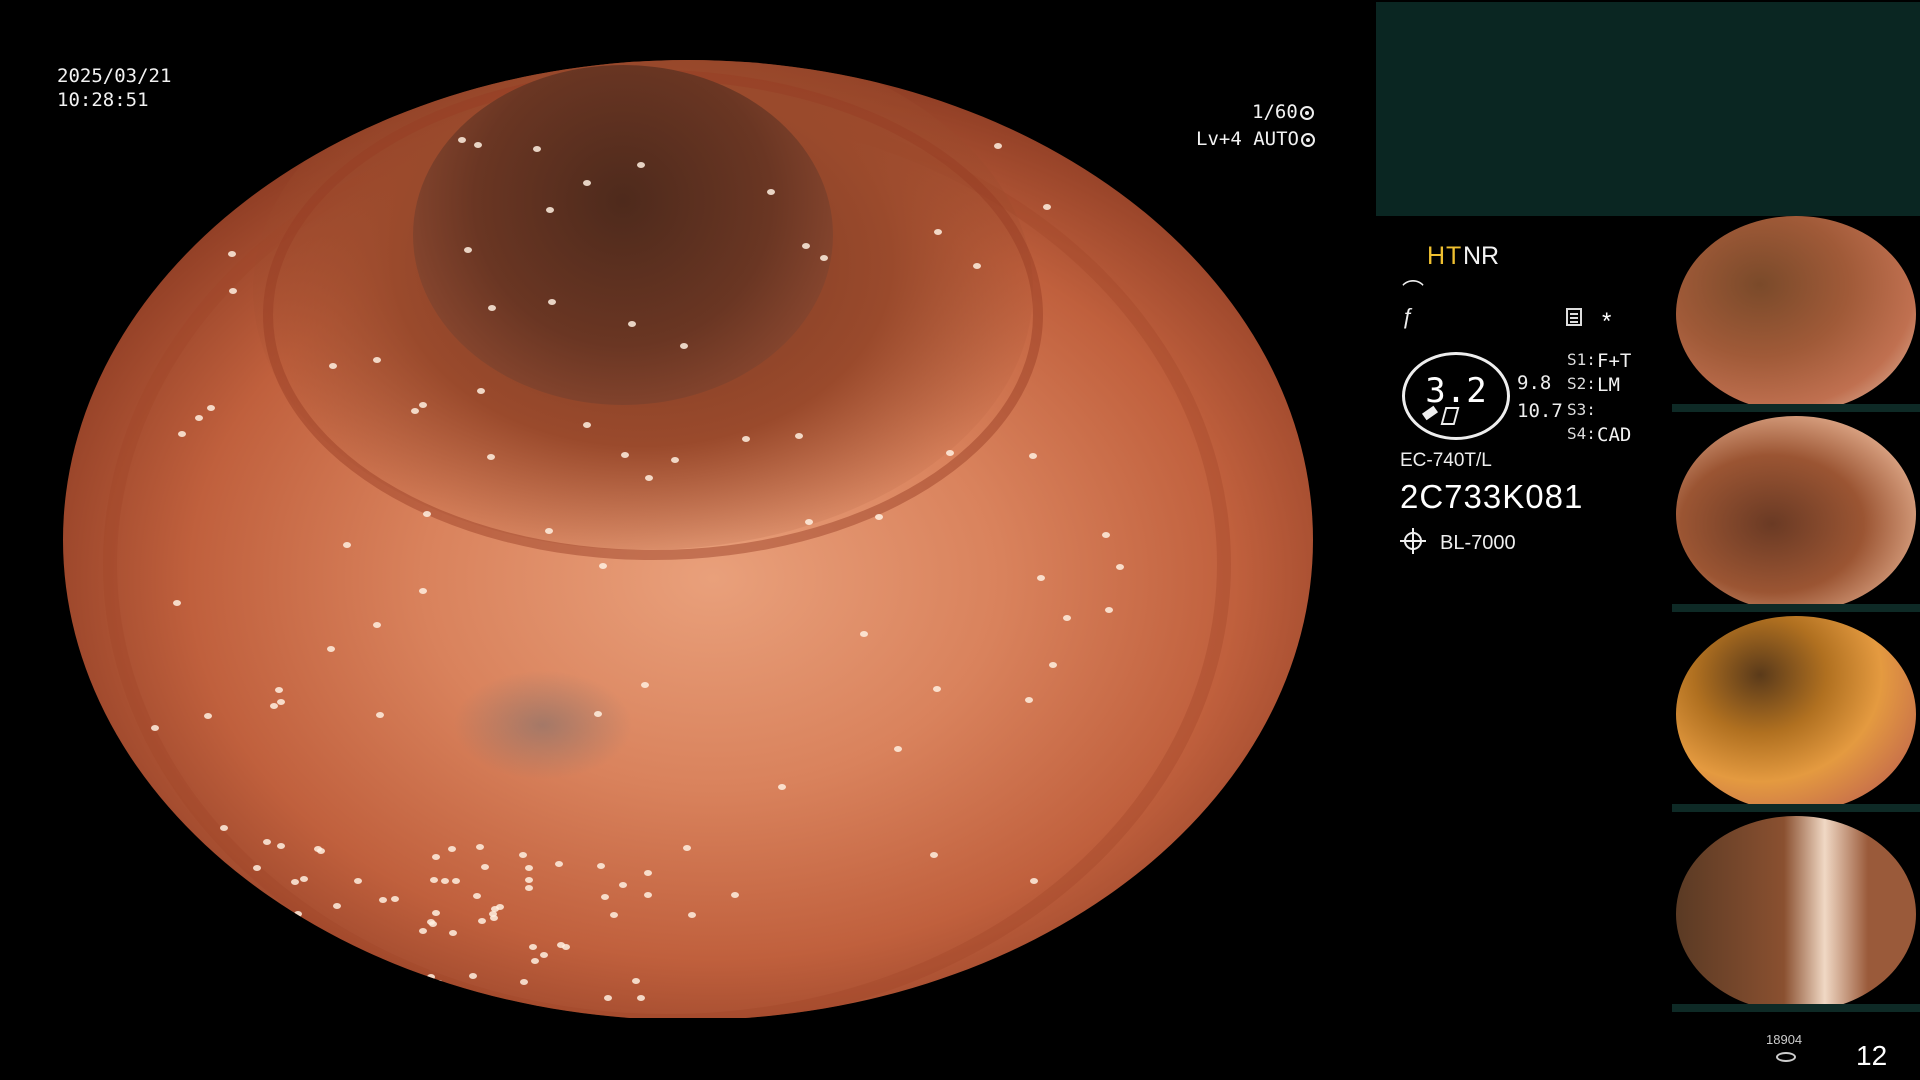 This screenshot has width=1920, height=1080. Describe the element at coordinates (1784, 1039) in the screenshot. I see `storage-count: 18904` at that location.